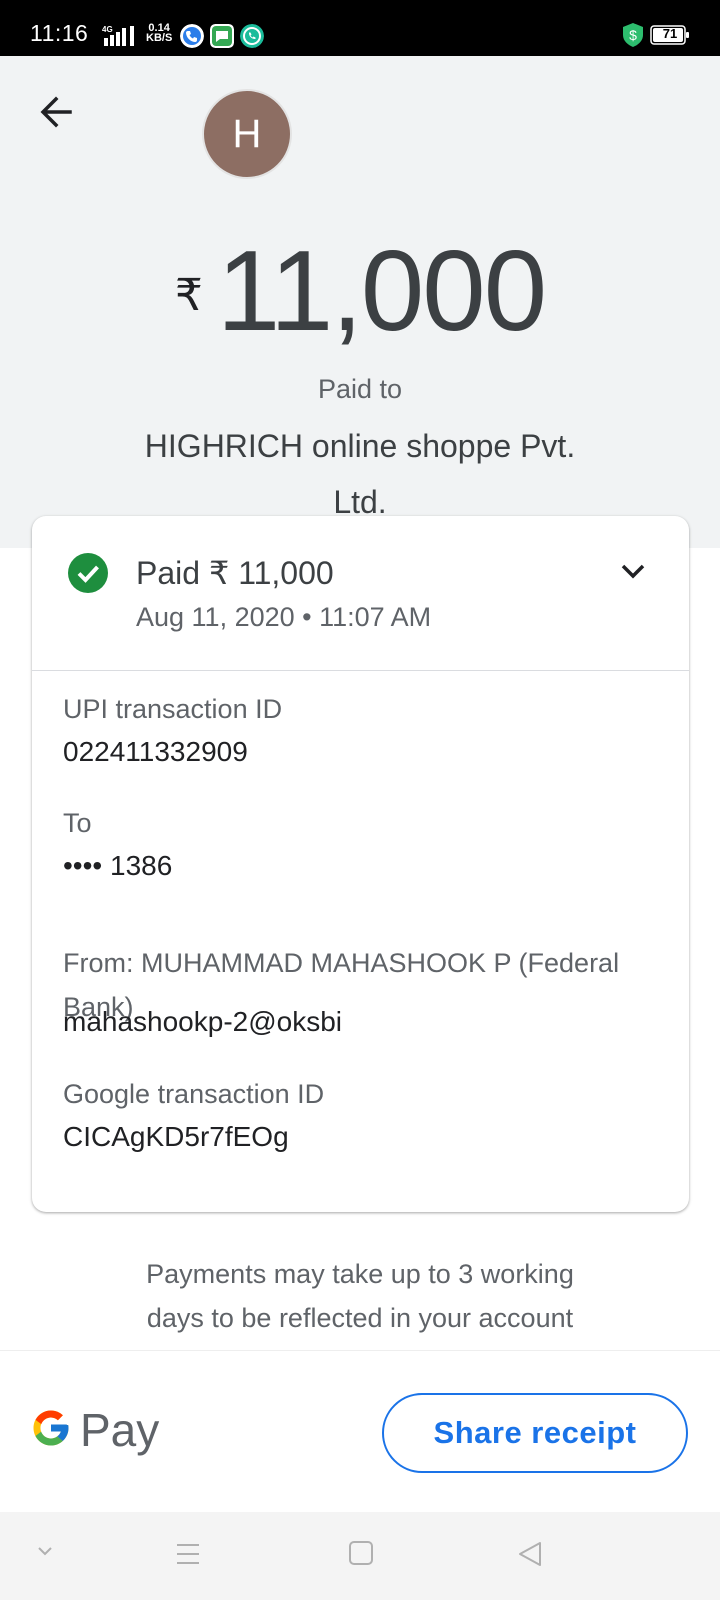  What do you see at coordinates (203, 1021) in the screenshot?
I see `from-upi-id: mahashookp-2@oksbi` at bounding box center [203, 1021].